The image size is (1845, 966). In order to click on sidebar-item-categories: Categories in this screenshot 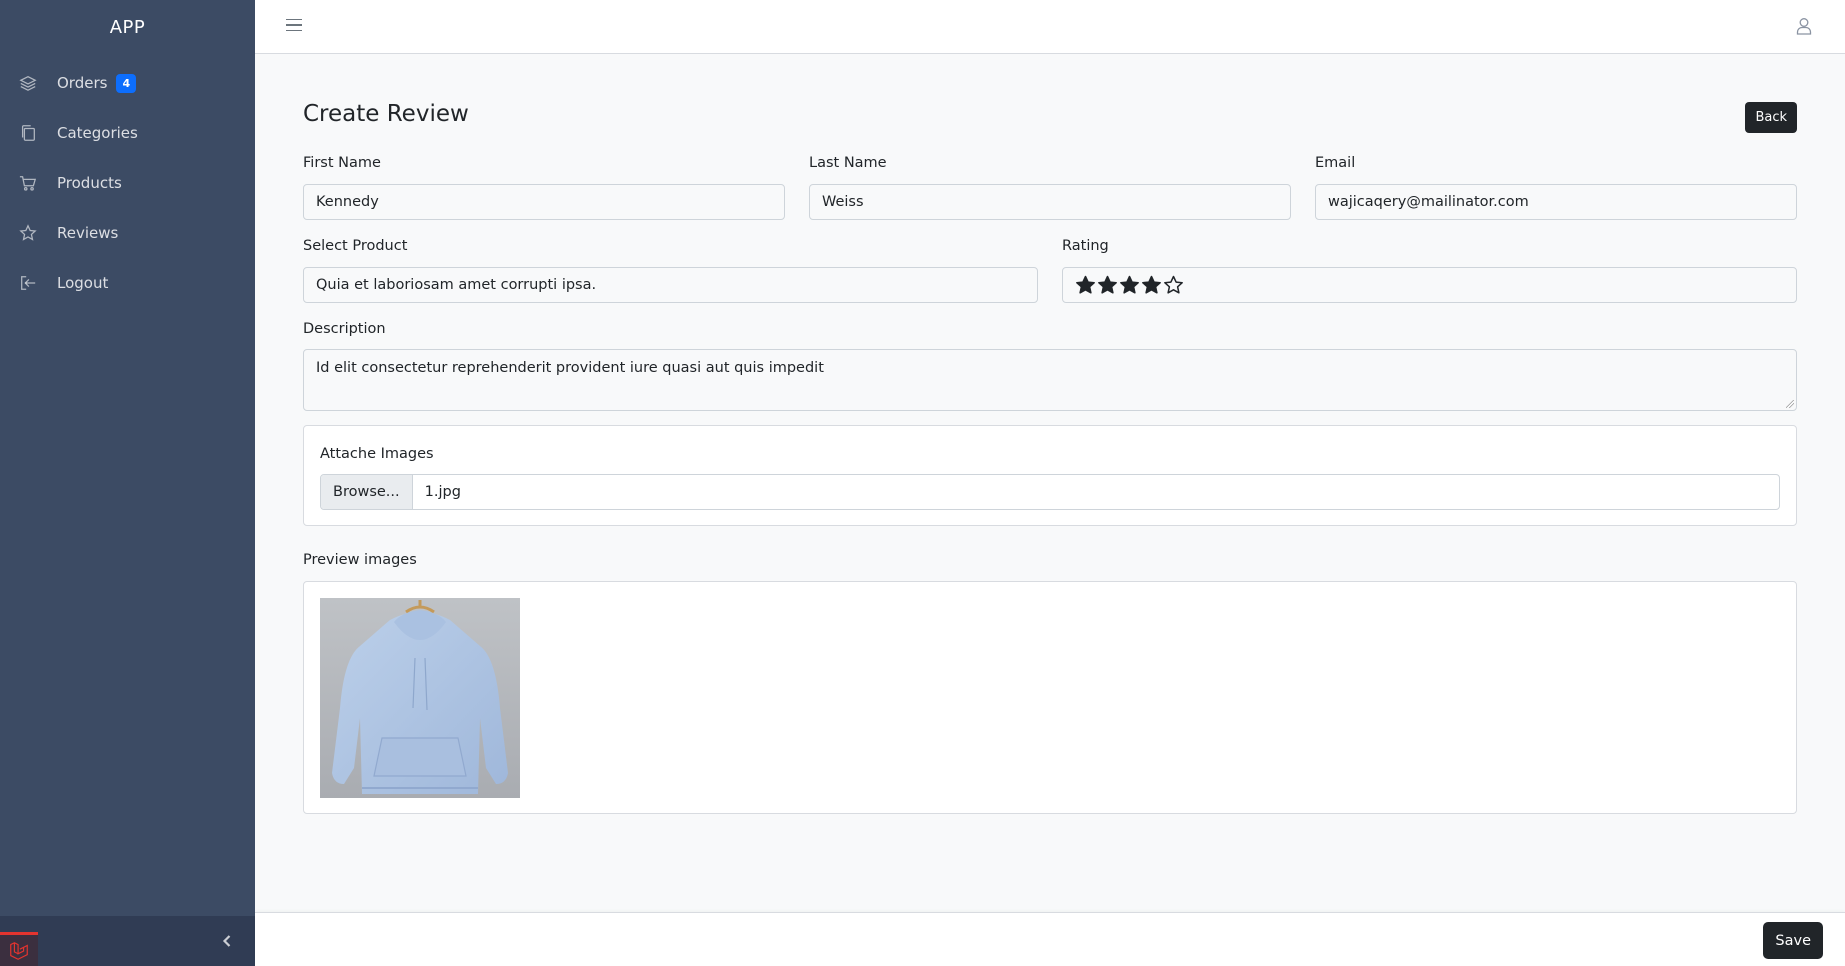, I will do `click(127, 133)`.